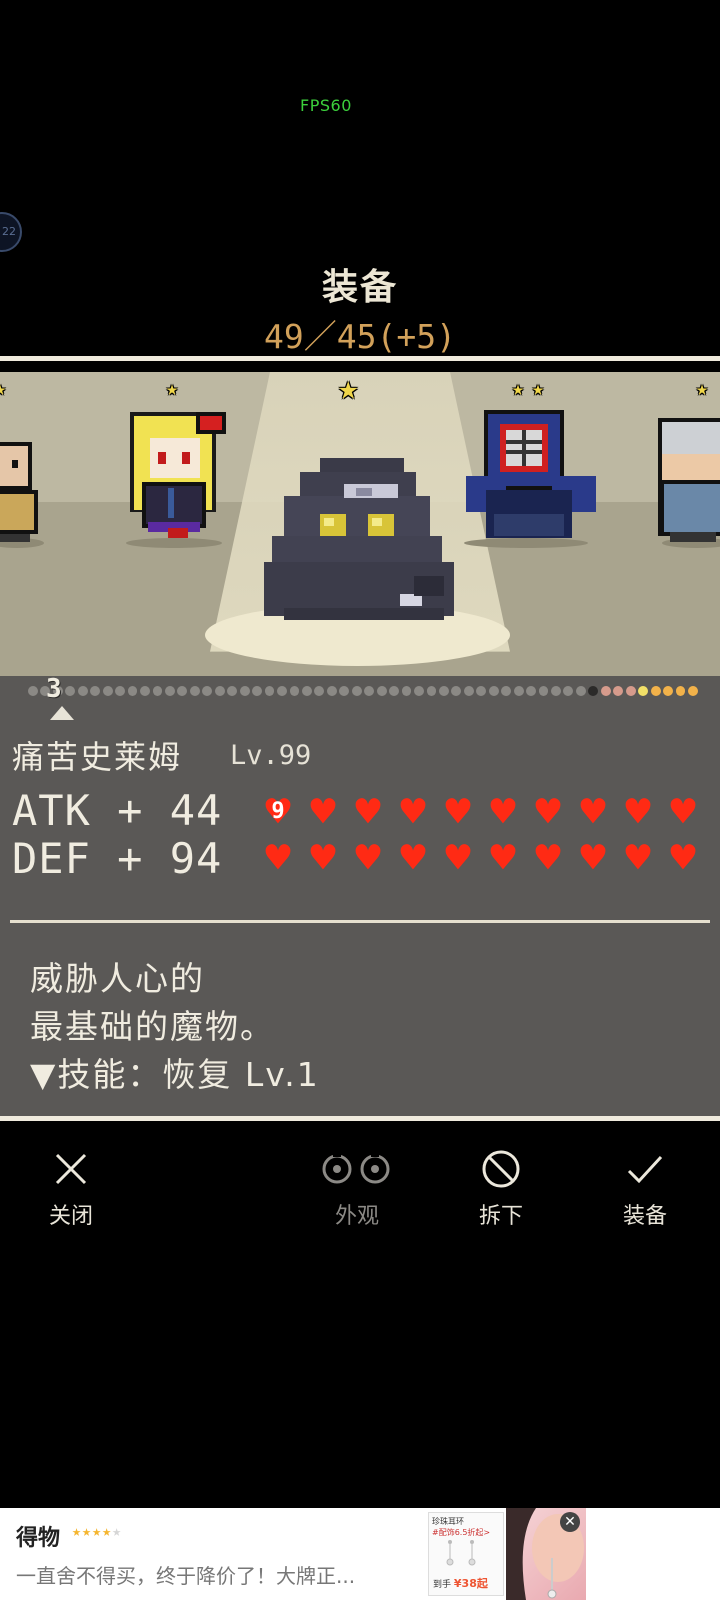  Describe the element at coordinates (501, 1169) in the screenshot. I see `prohibit-icon` at that location.